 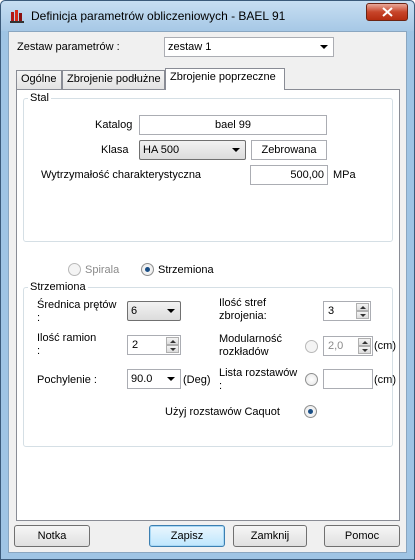 I want to click on class-label: Klasa, so click(x=115, y=150).